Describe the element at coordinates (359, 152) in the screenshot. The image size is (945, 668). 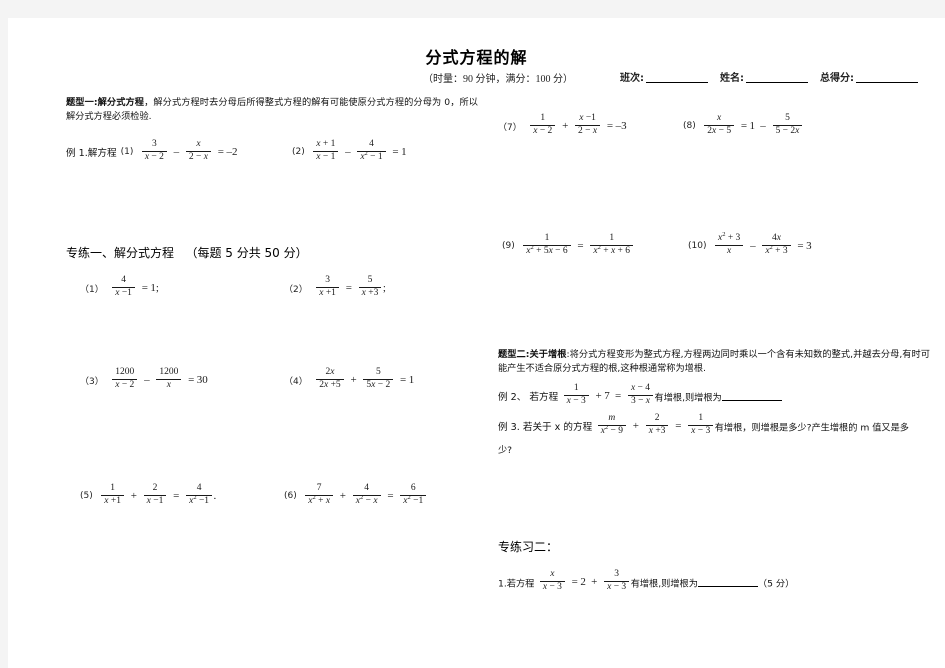
I see `math-expression: x + 1x − 1 – 4 x2 − 1 = 1` at that location.